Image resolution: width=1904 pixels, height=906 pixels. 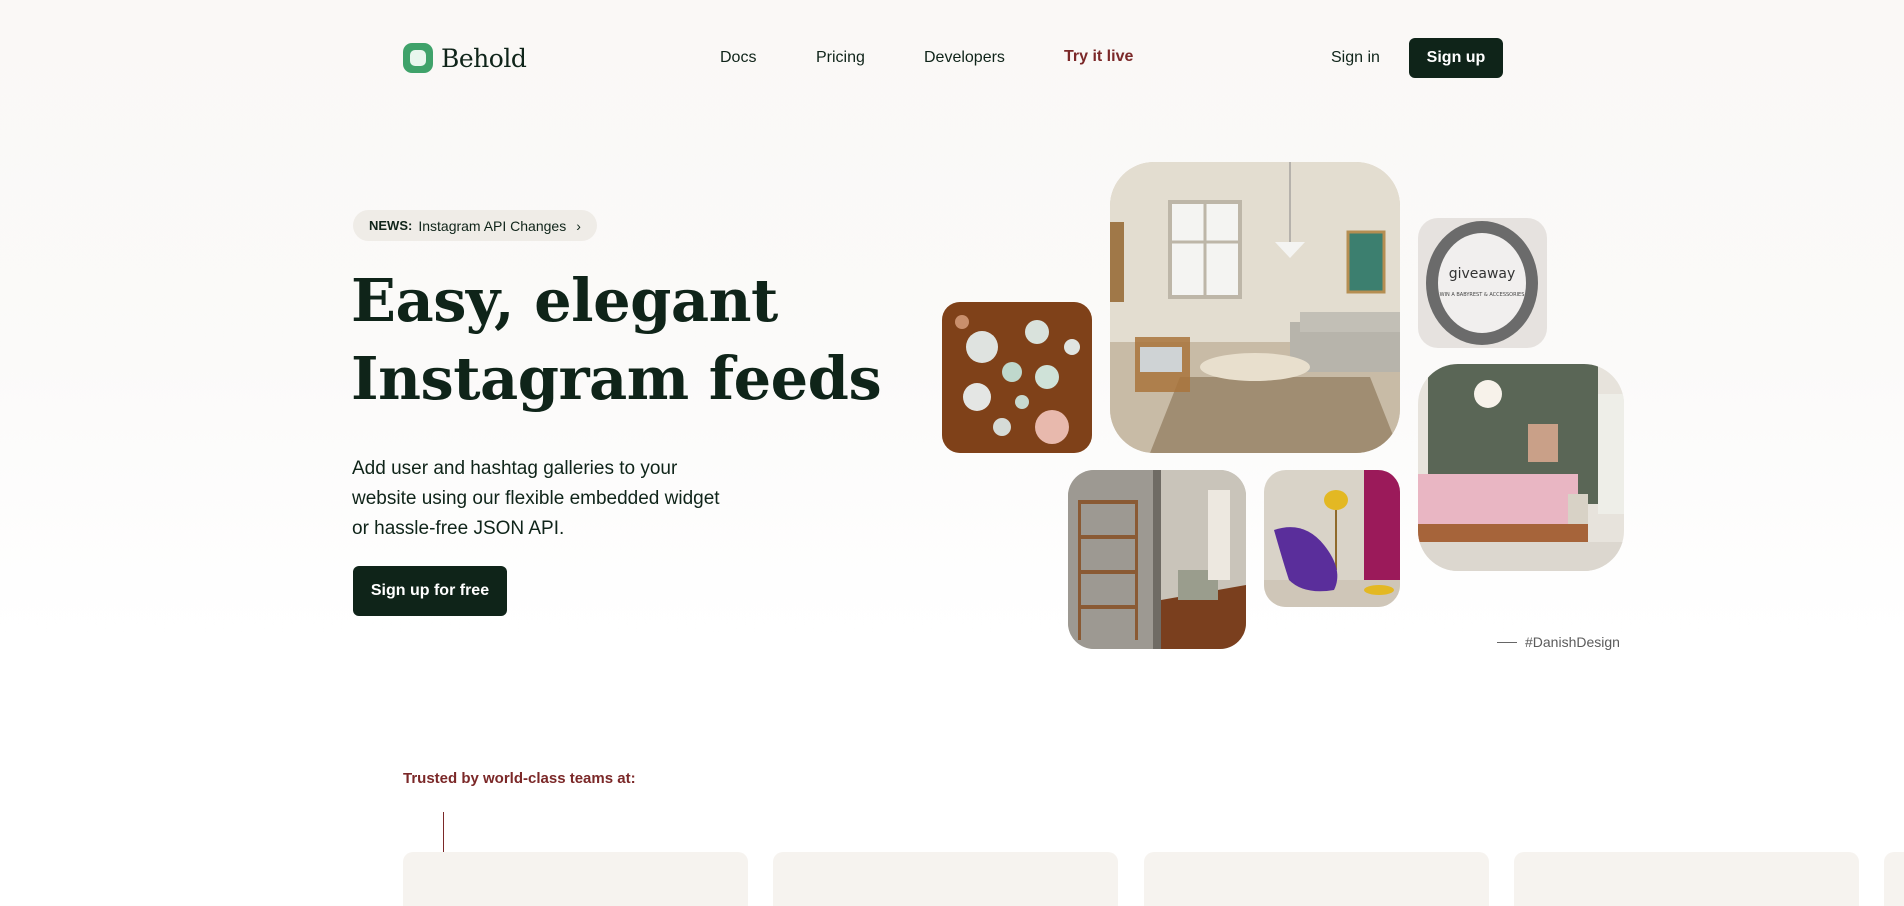 I want to click on news-label: NEWS:, so click(x=391, y=225).